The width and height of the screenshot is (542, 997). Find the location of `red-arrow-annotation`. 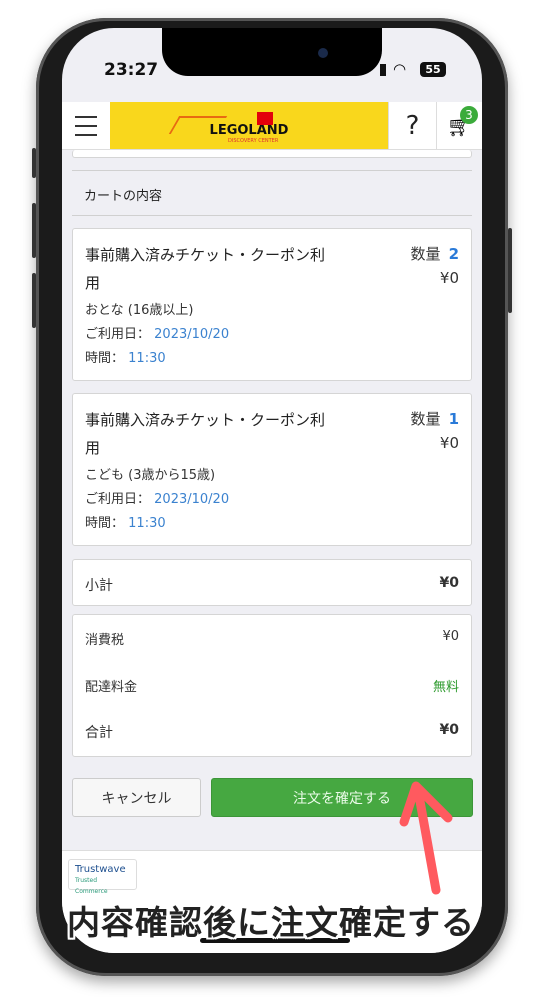

red-arrow-annotation is located at coordinates (426, 838).